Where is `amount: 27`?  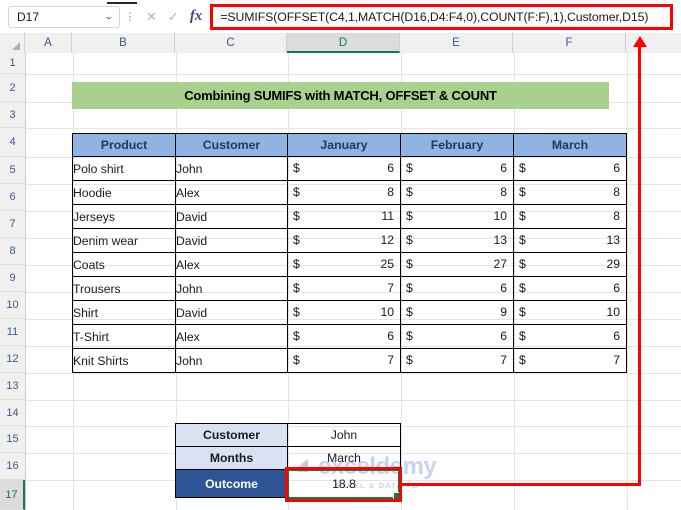 amount: 27 is located at coordinates (500, 264).